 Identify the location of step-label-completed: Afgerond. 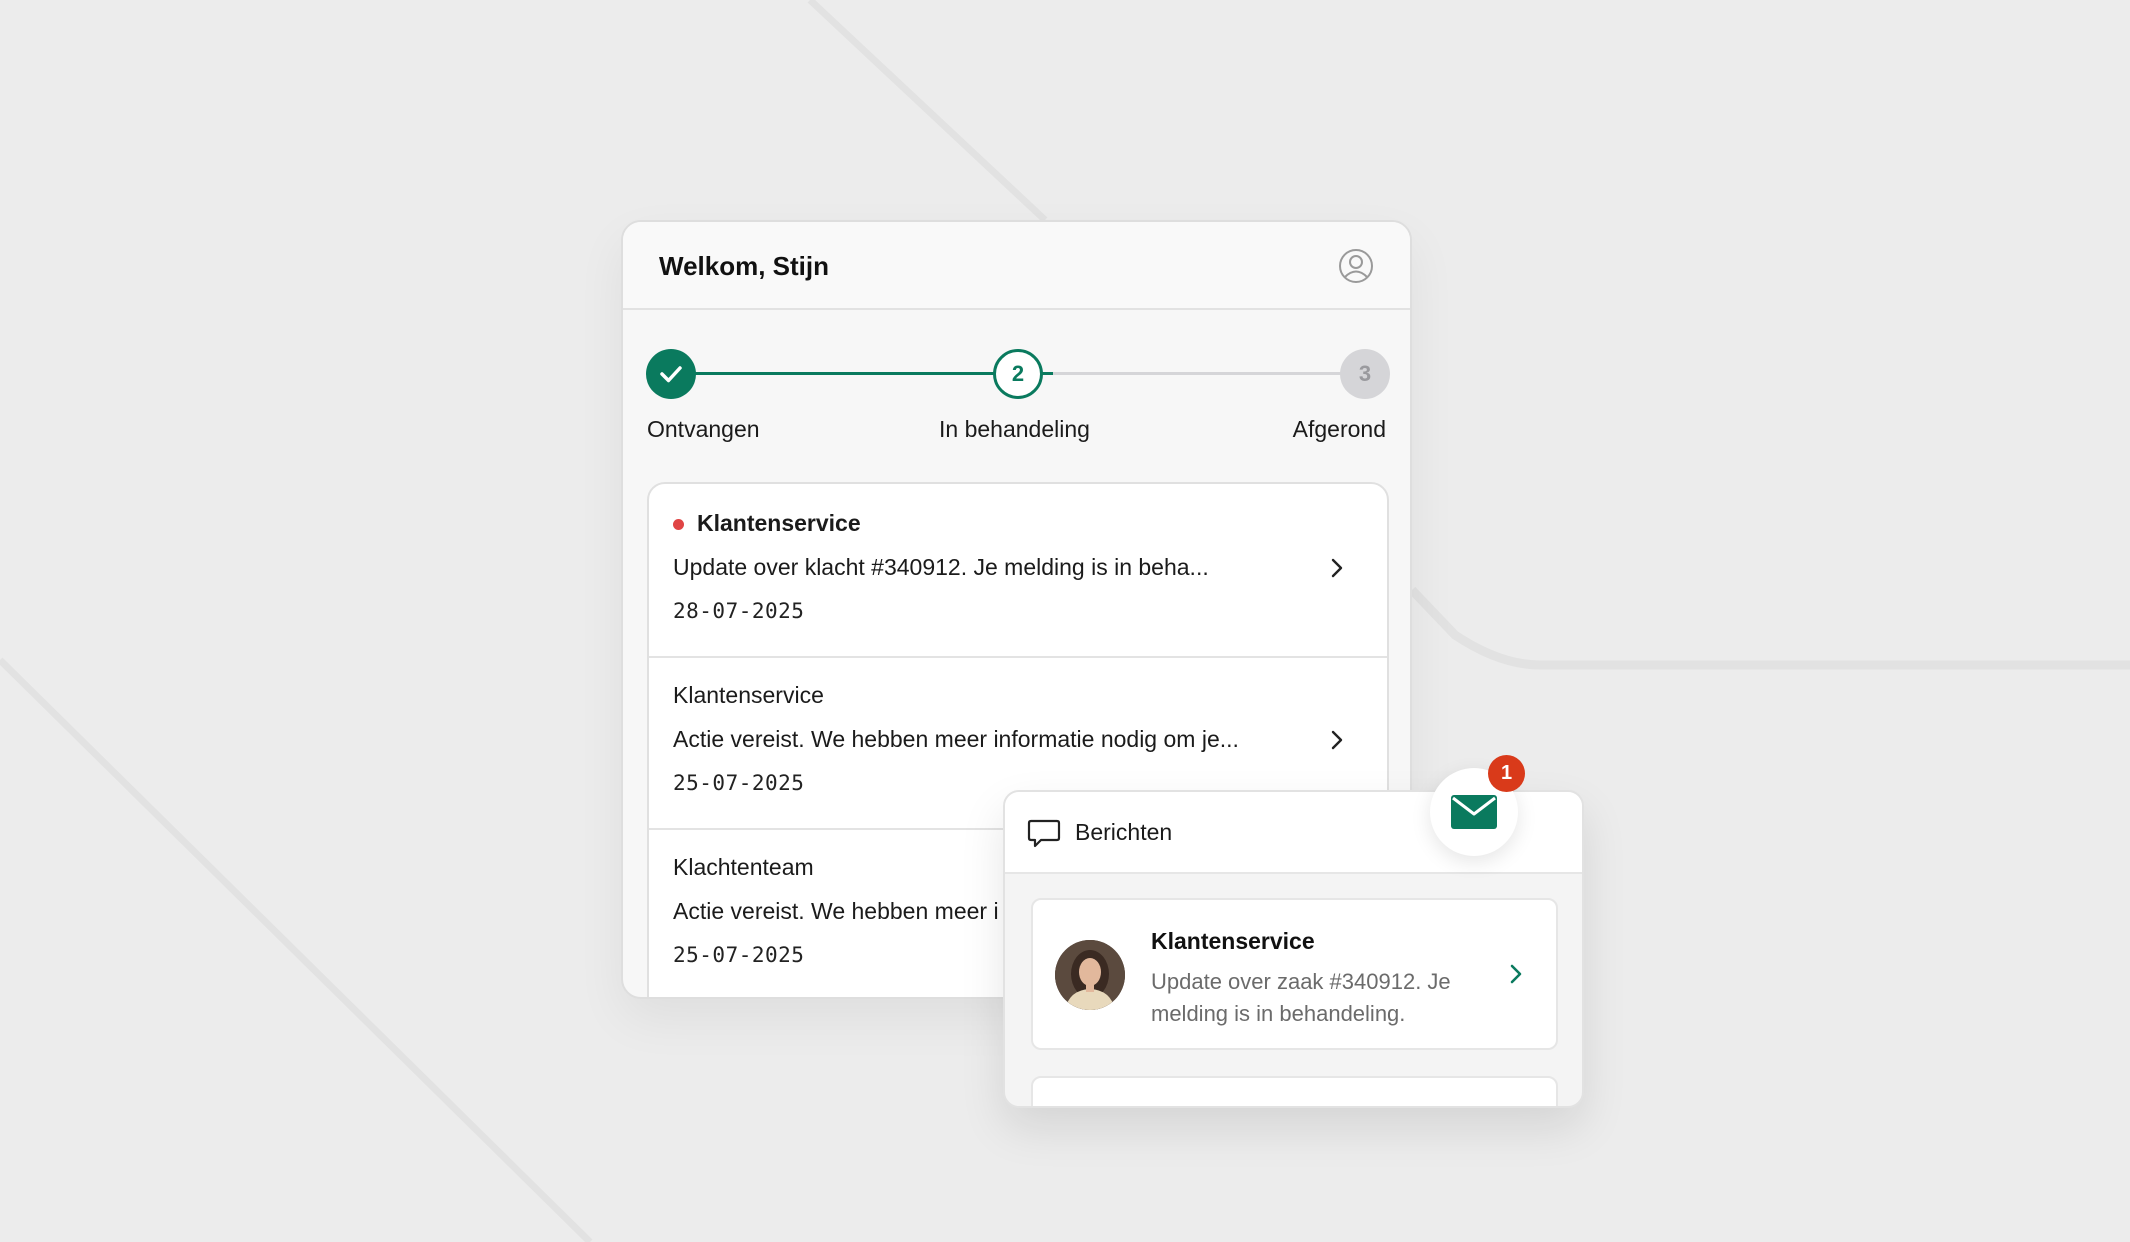
(1339, 429).